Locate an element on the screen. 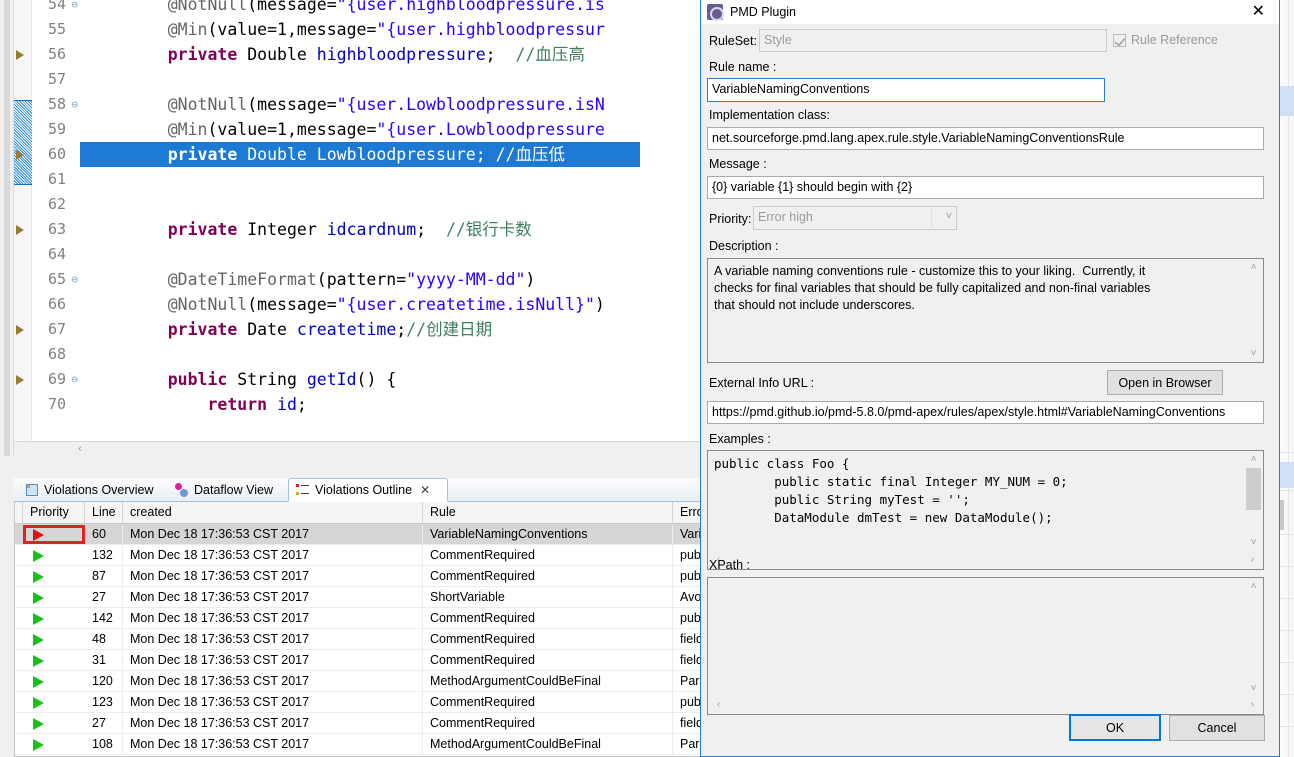  rule-reference-checkbox: Rule Reference is located at coordinates (1165, 40).